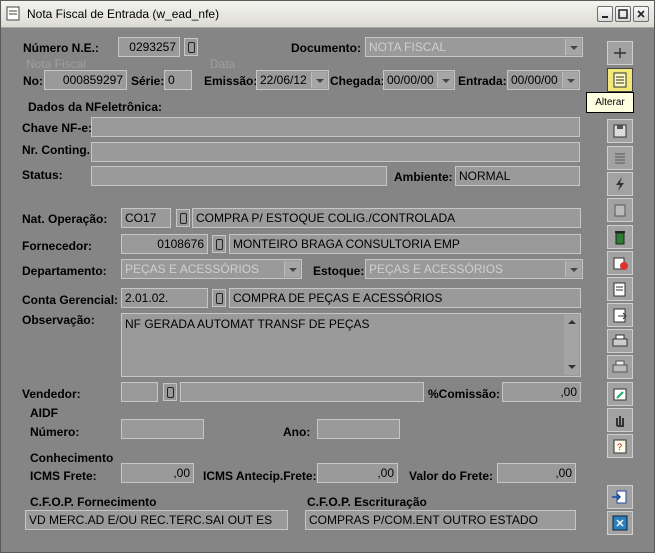  I want to click on delete-icon, so click(620, 238).